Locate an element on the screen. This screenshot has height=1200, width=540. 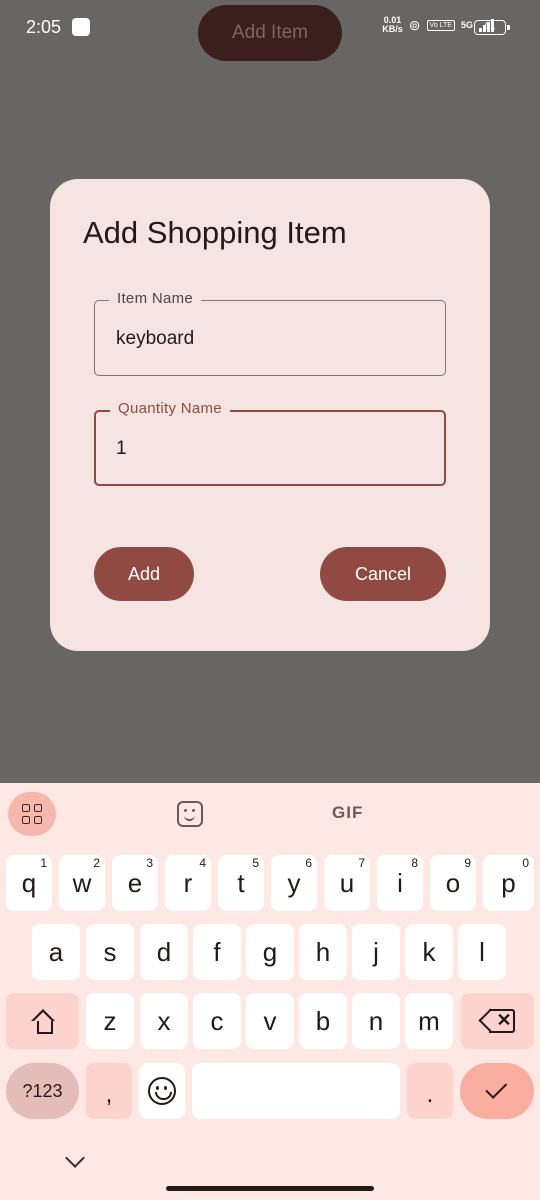
key-hint: 8 is located at coordinates (414, 863).